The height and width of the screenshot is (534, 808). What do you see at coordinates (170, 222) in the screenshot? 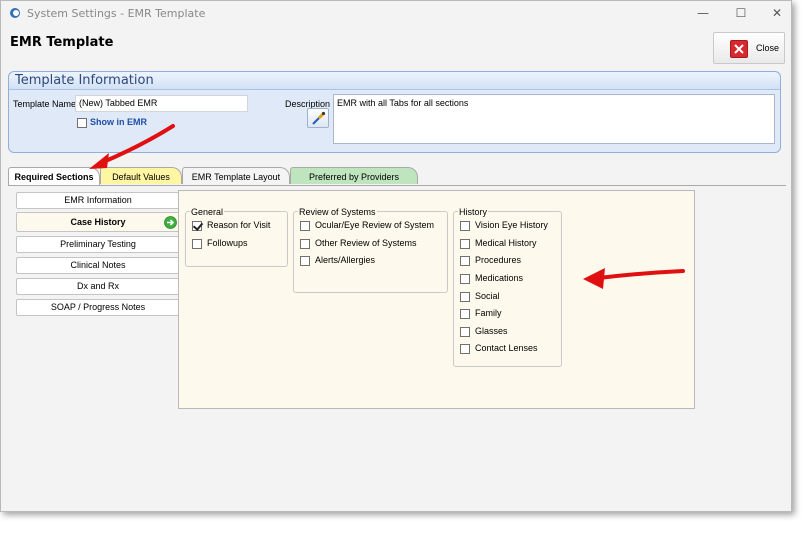
I see `go-arrow-icon` at bounding box center [170, 222].